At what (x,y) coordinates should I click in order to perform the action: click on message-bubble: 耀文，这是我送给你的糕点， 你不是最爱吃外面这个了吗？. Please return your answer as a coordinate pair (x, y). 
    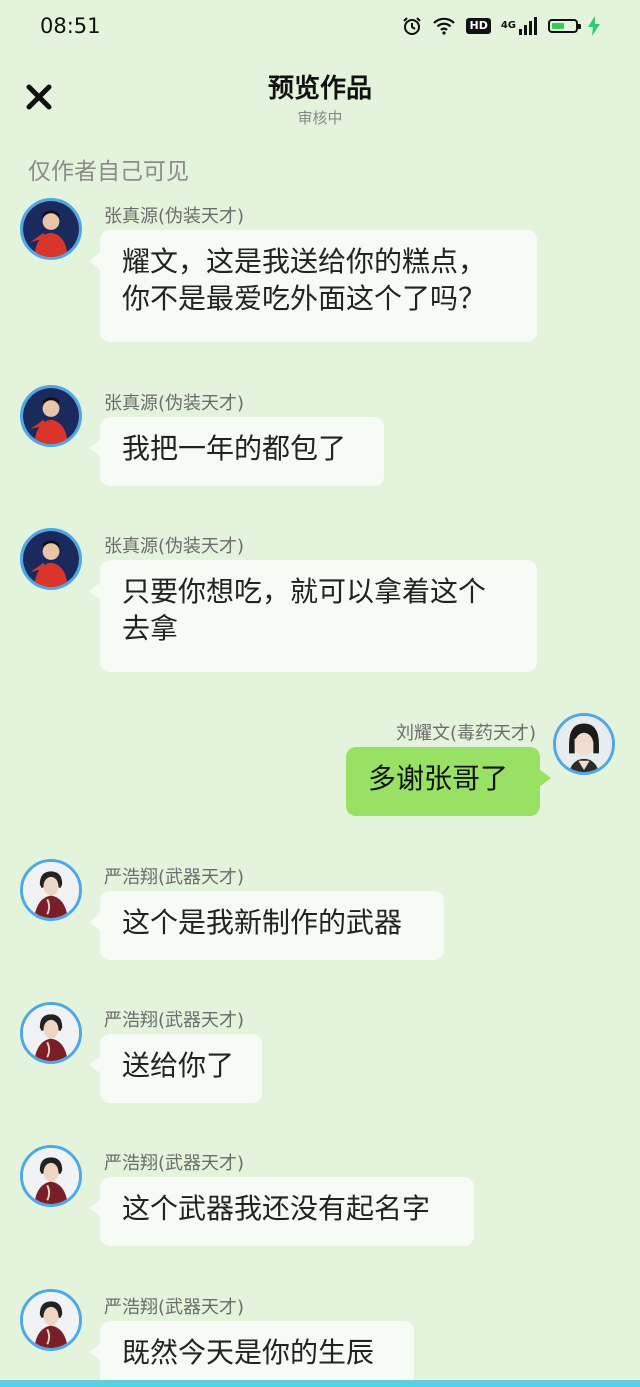
    Looking at the image, I should click on (313, 286).